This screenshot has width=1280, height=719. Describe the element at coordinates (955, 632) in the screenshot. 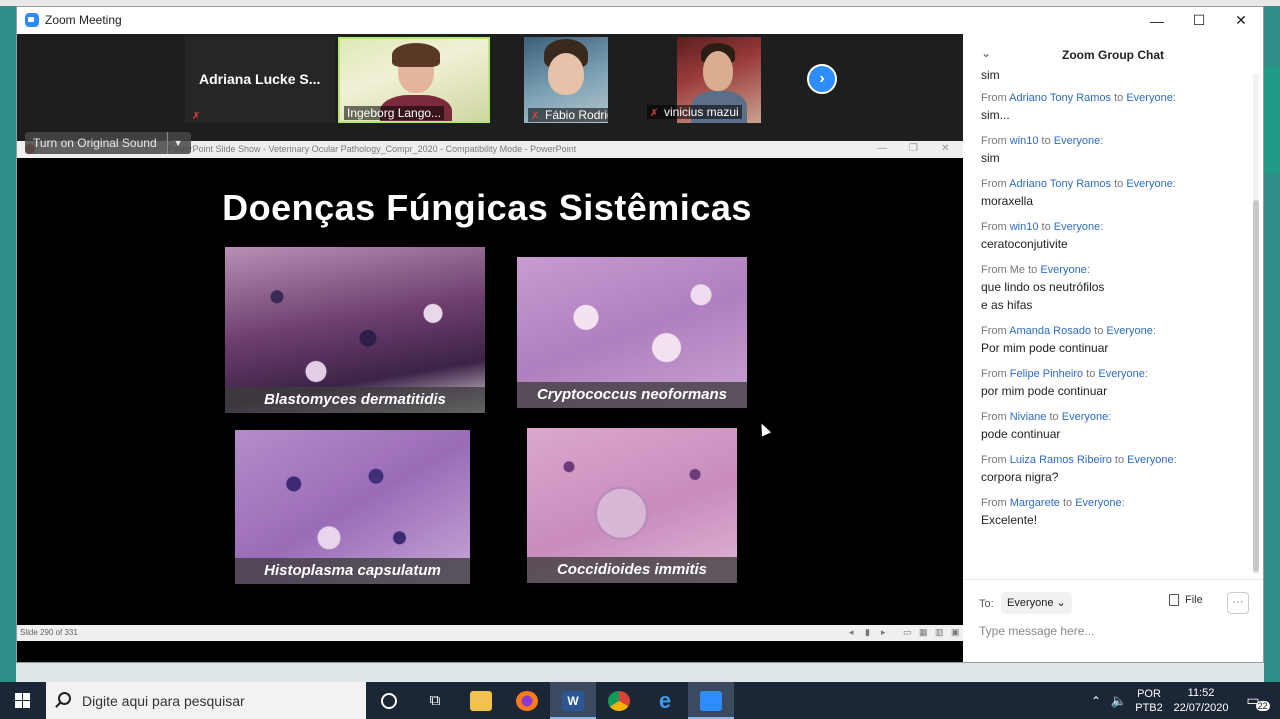

I see `slideshow-view-icon: ▣` at that location.